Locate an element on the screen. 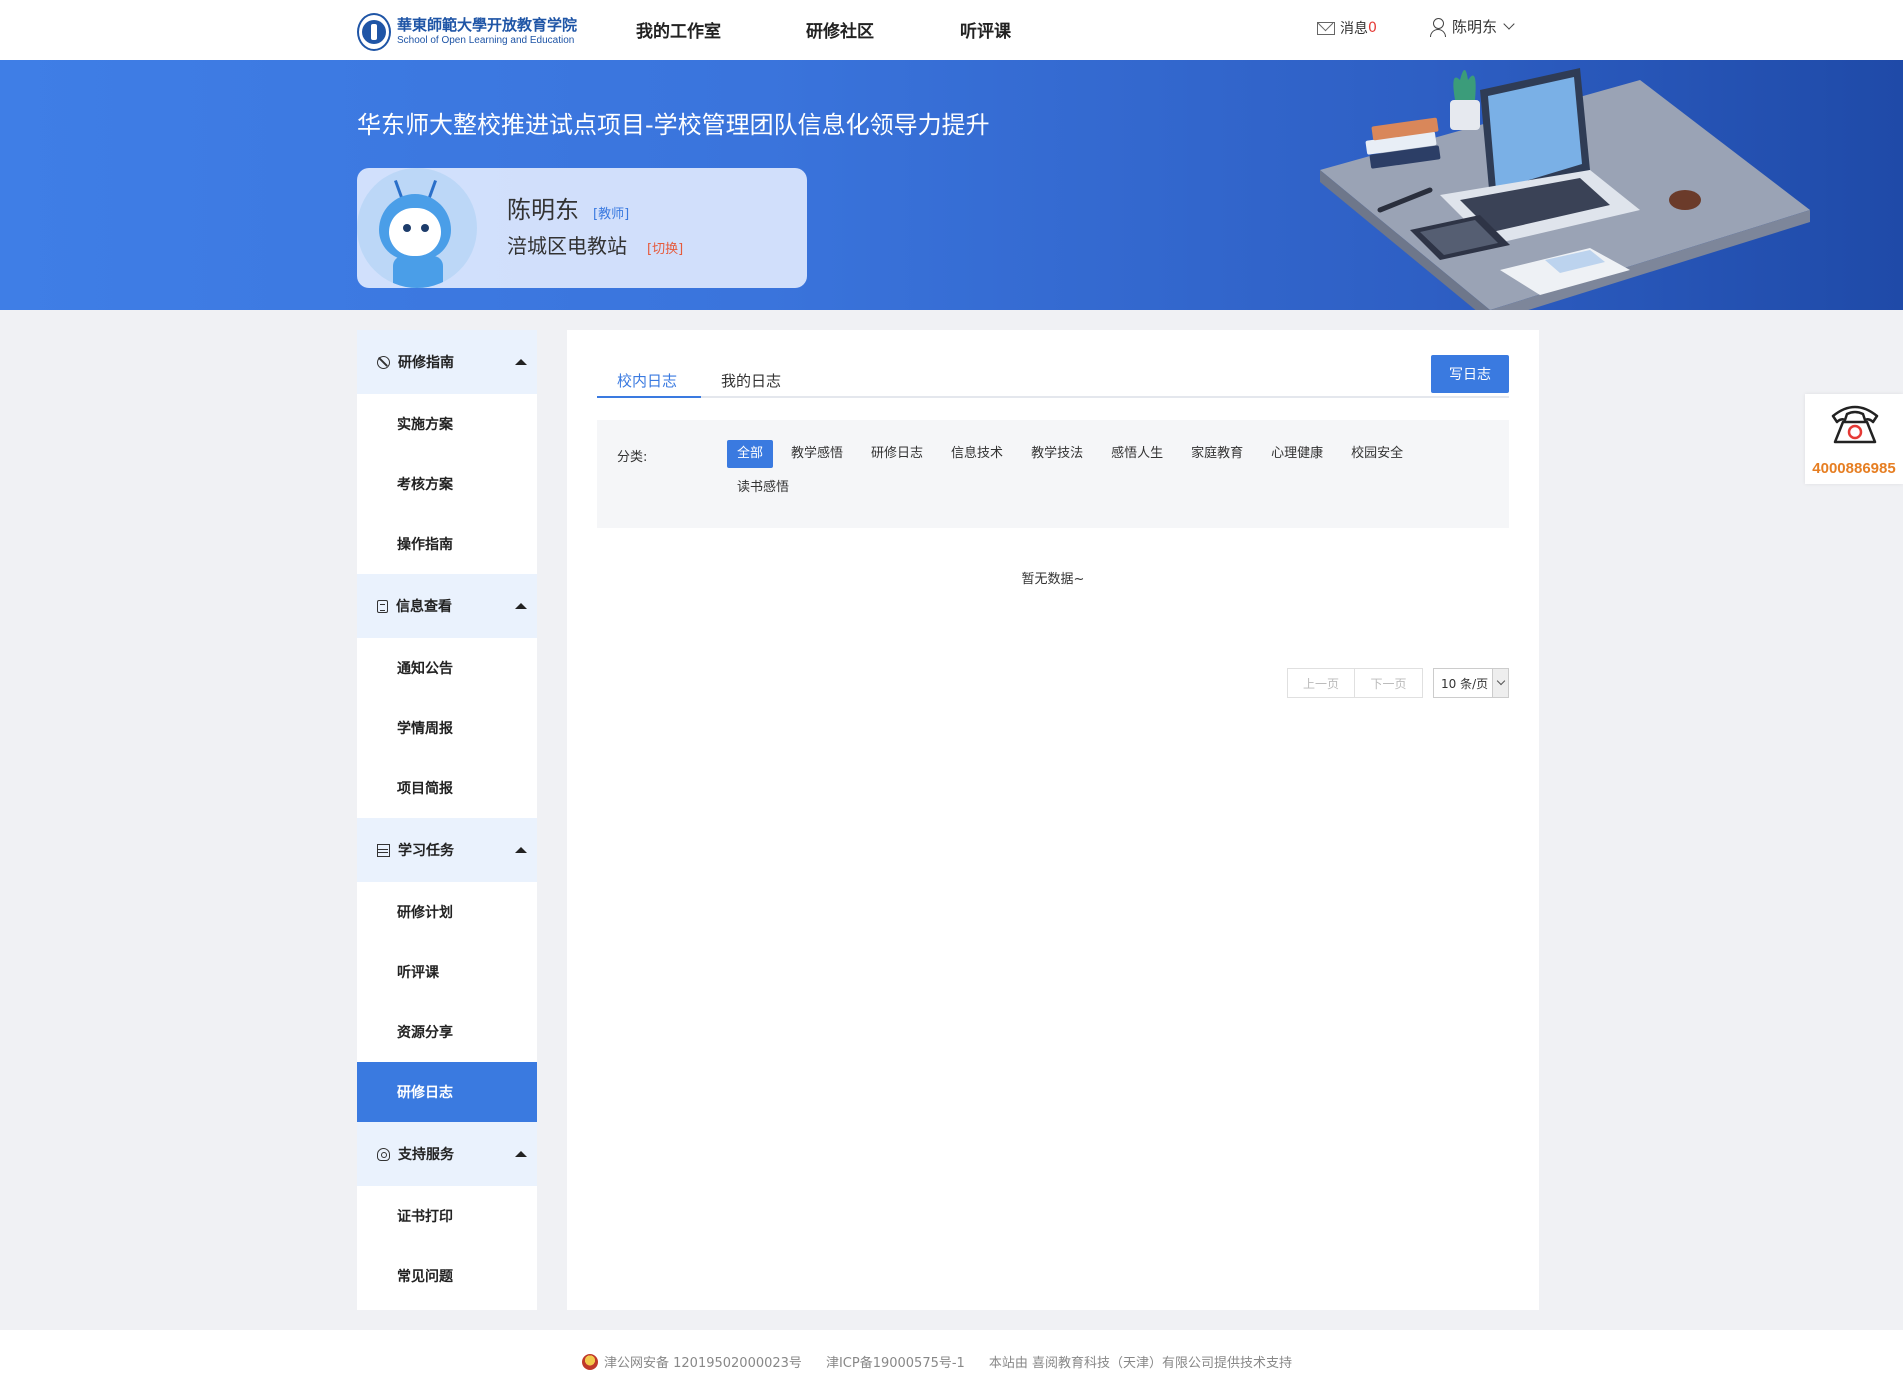 The image size is (1903, 1390). sidebar-group-label: 学习任务 is located at coordinates (426, 851).